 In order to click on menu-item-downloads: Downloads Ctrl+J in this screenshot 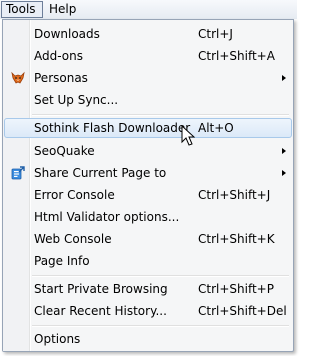, I will do `click(148, 34)`.